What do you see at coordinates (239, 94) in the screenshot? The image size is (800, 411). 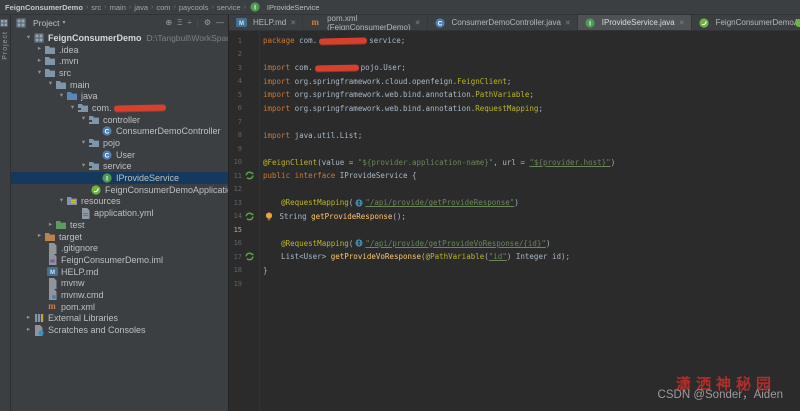 I see `line-number: 5` at bounding box center [239, 94].